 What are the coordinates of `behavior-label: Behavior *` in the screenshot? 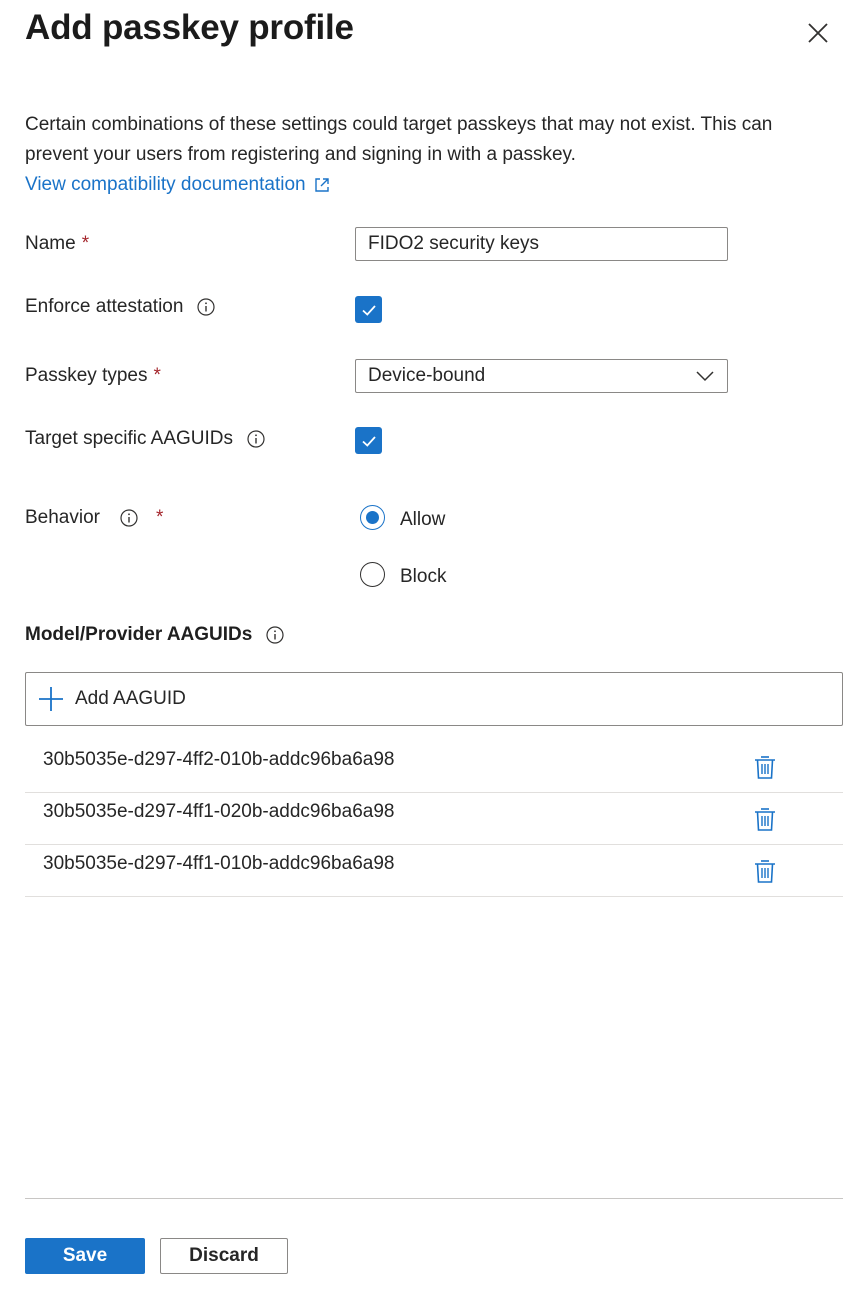 It's located at (94, 518).